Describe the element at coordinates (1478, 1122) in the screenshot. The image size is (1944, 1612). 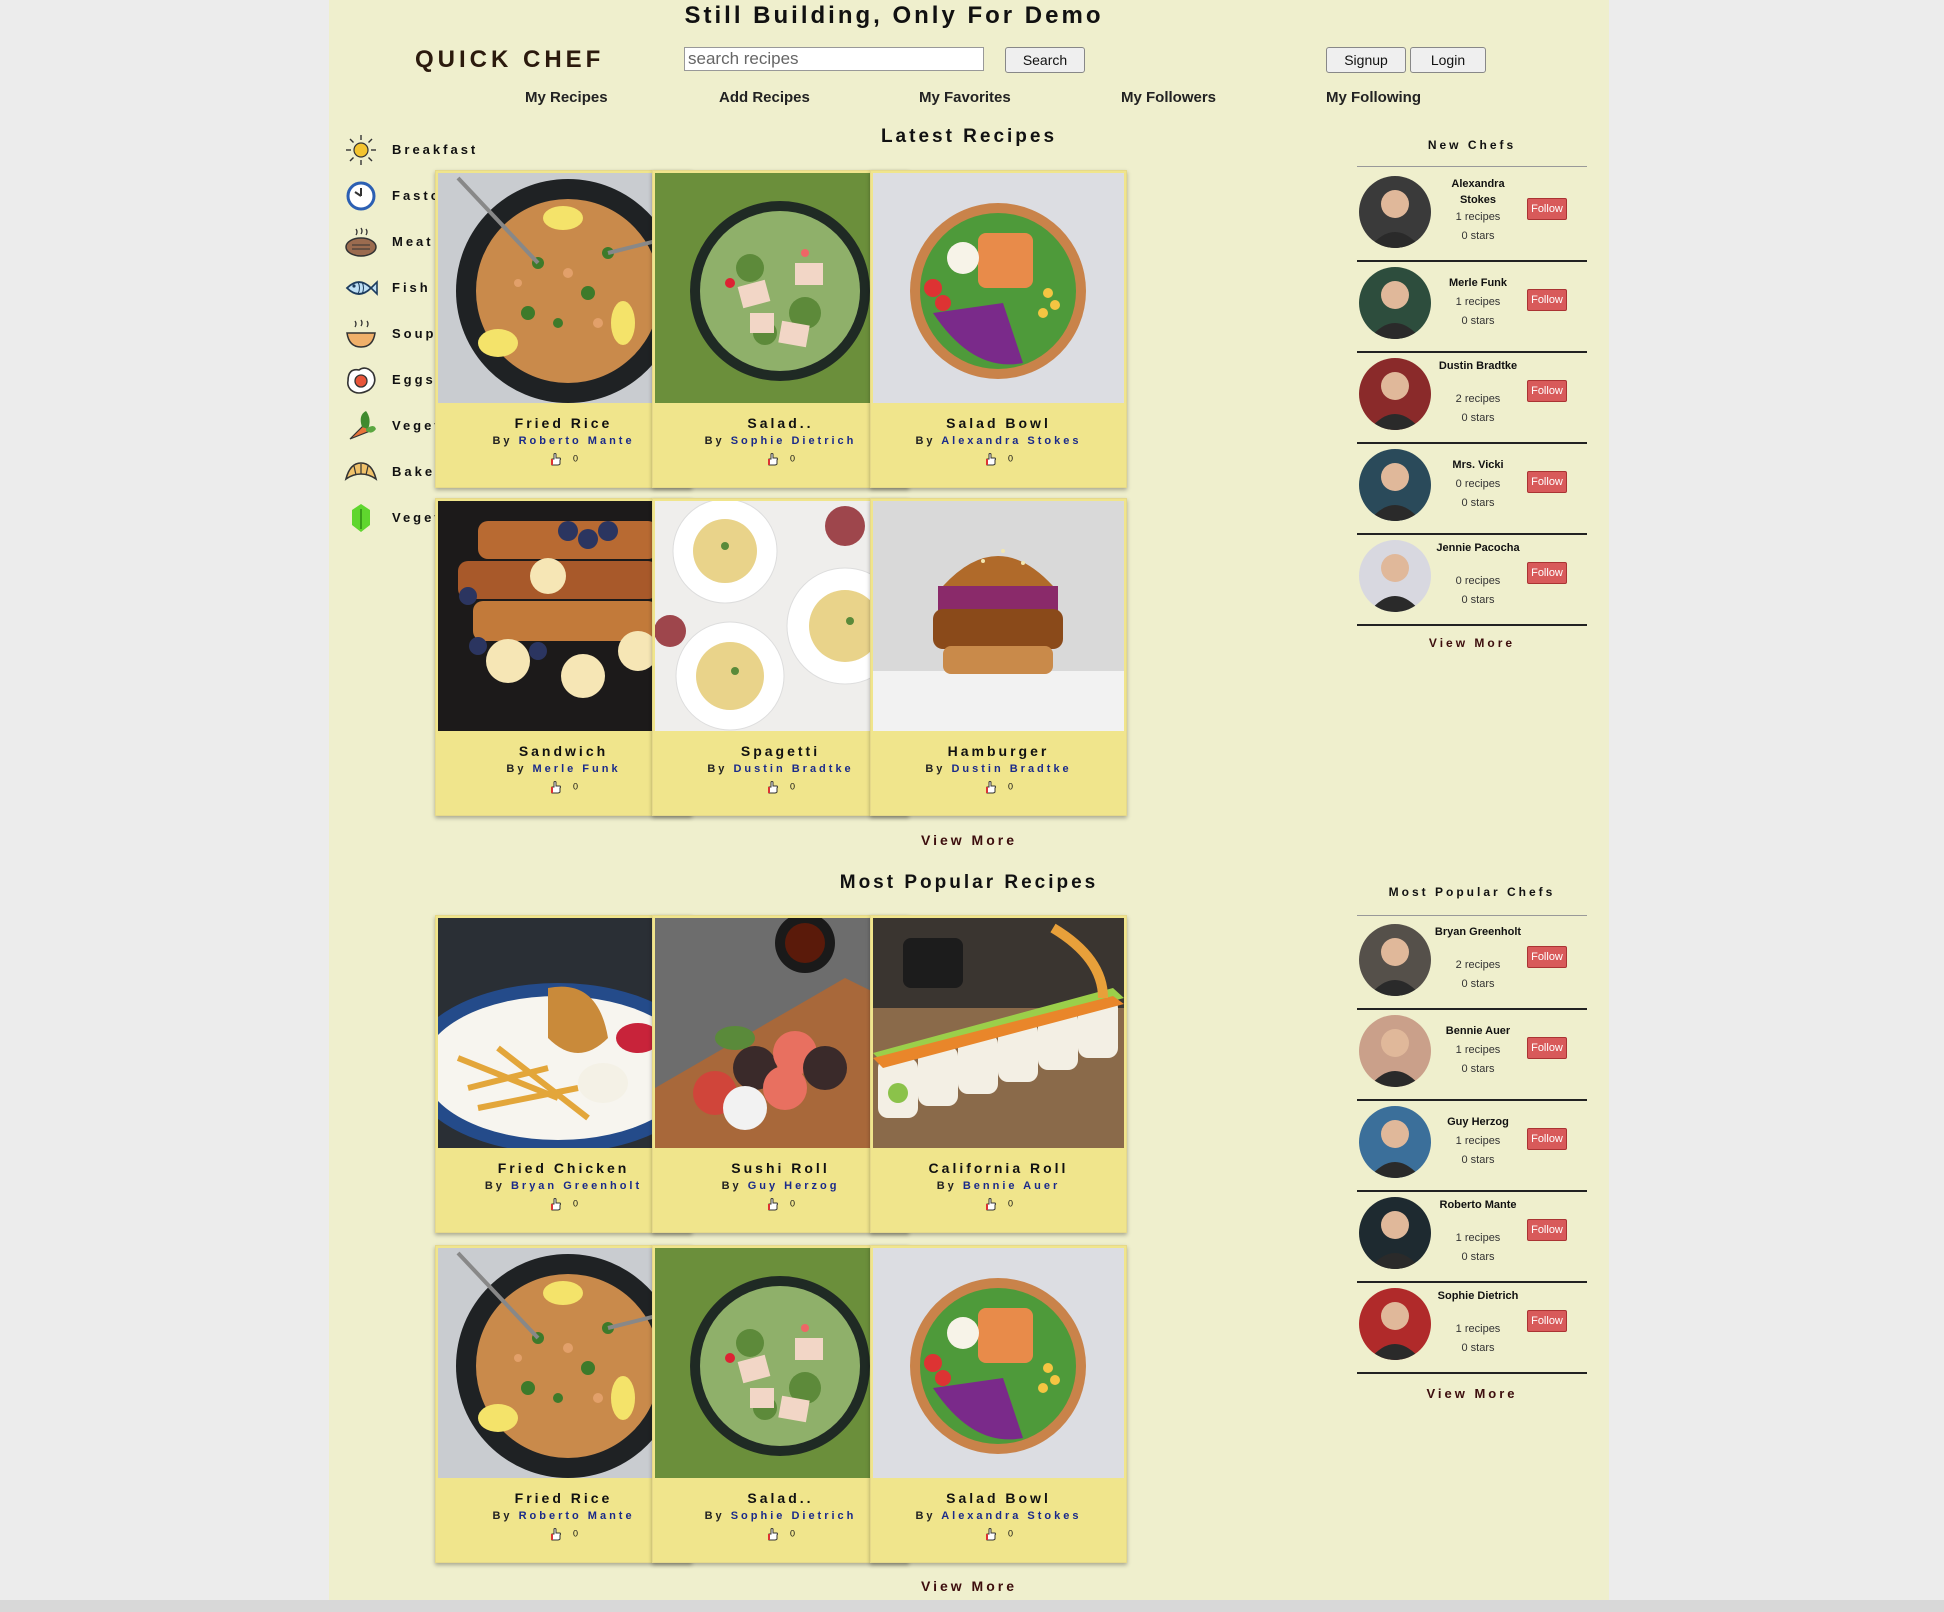
I see `chef-name: Guy Herzog` at that location.